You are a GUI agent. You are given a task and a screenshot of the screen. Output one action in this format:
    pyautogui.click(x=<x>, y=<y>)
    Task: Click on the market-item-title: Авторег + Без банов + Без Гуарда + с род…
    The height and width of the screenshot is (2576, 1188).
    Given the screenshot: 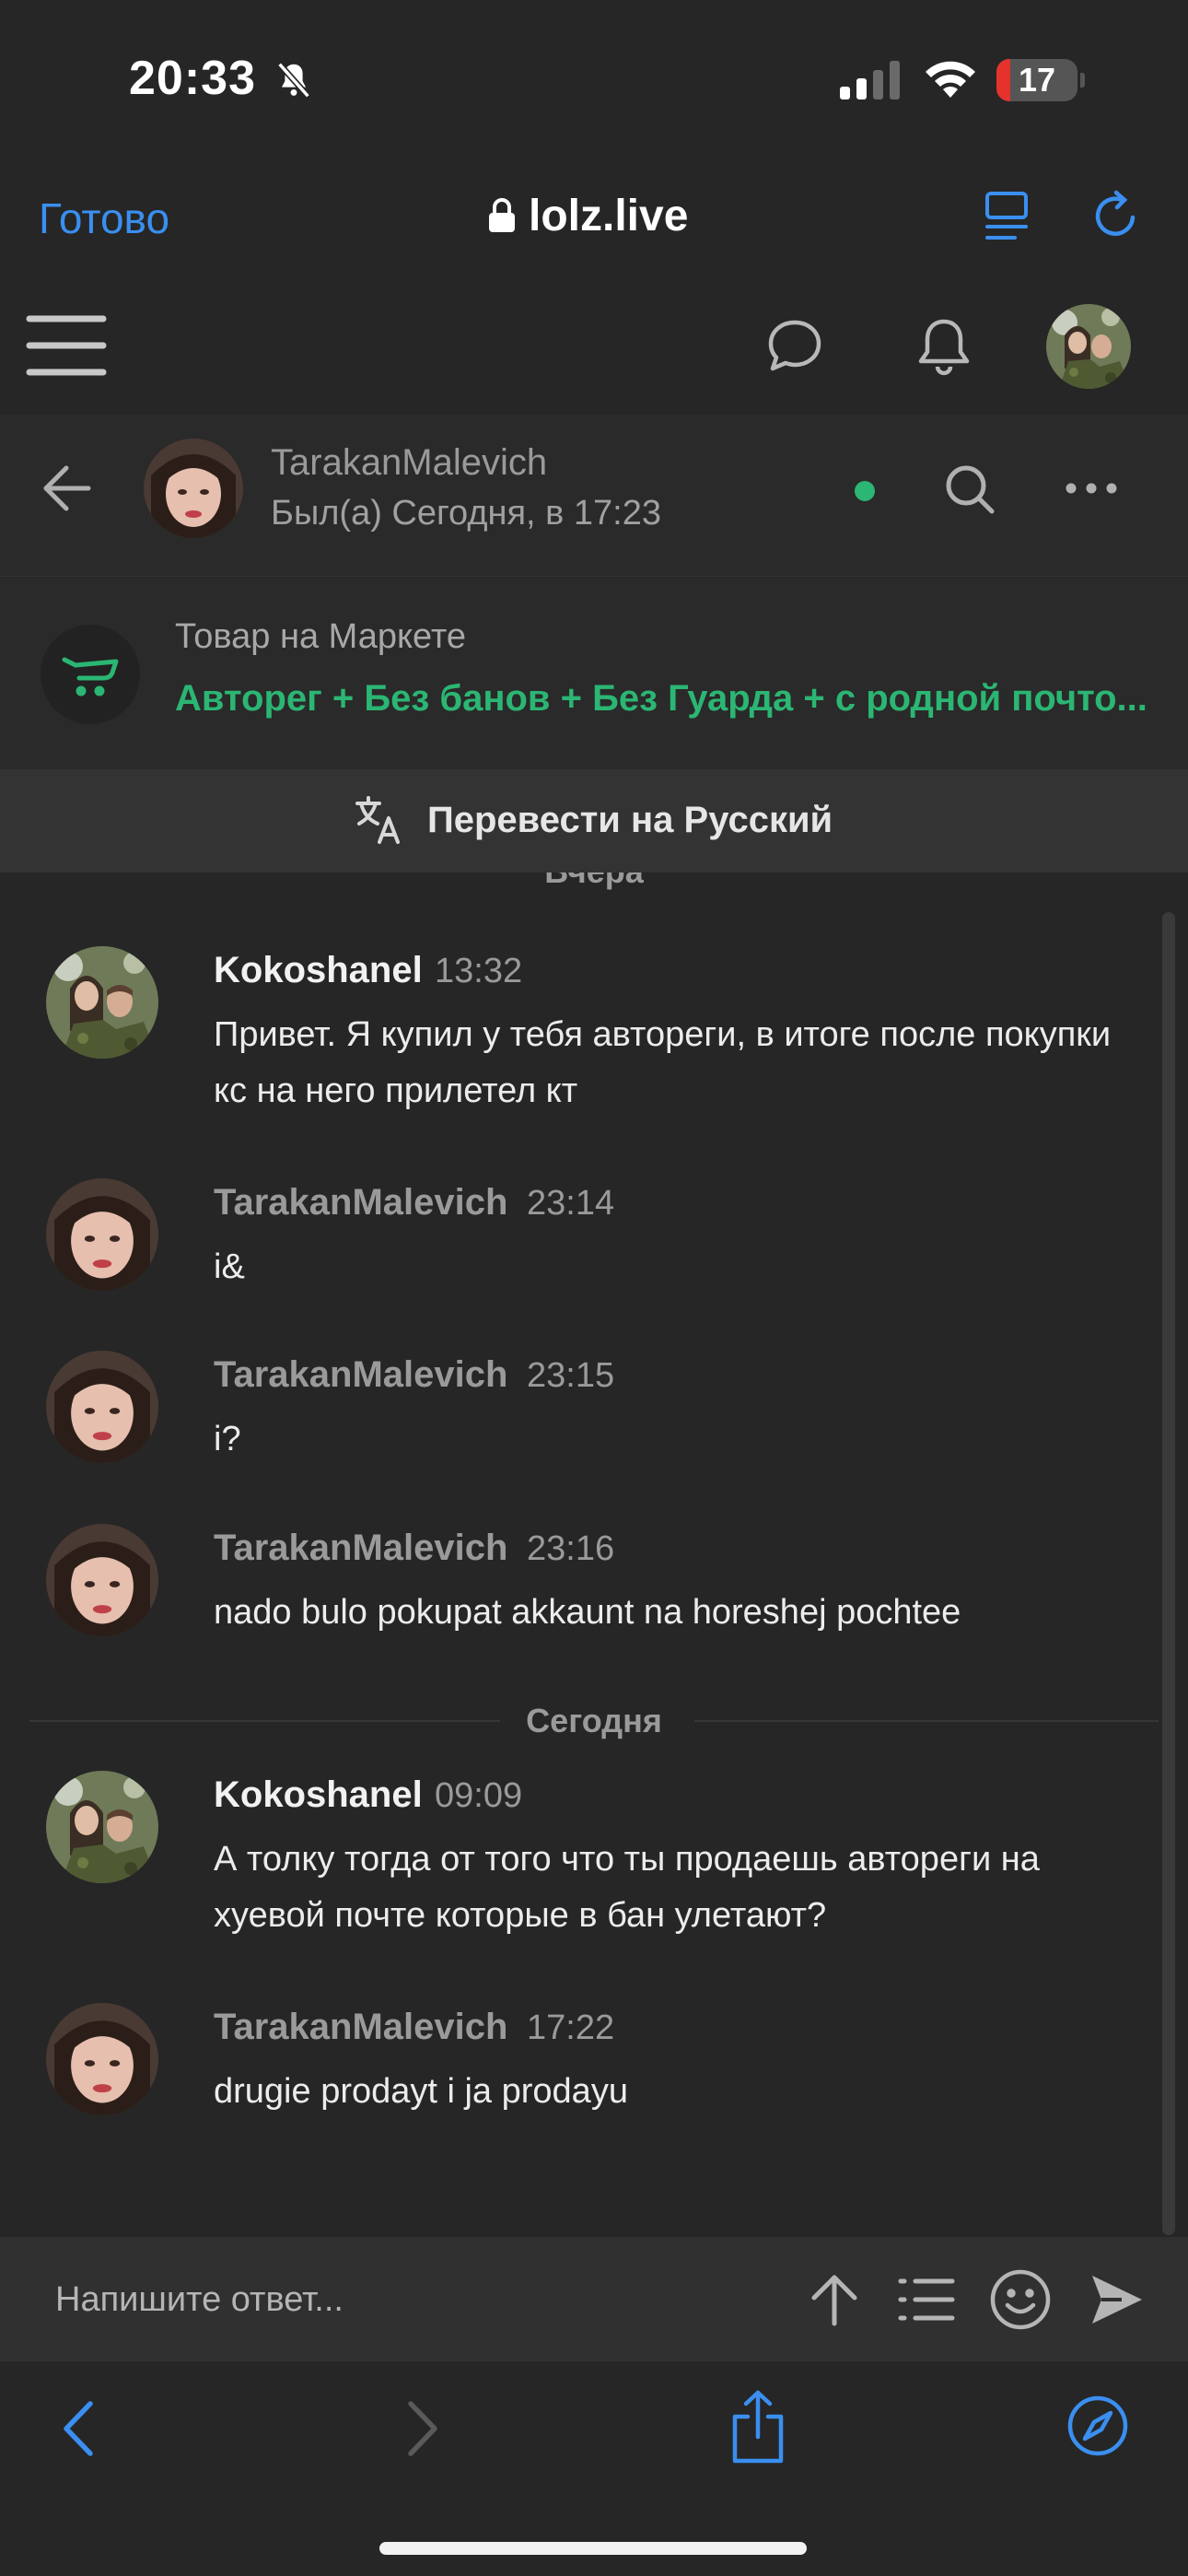 What is the action you would take?
    pyautogui.click(x=663, y=699)
    